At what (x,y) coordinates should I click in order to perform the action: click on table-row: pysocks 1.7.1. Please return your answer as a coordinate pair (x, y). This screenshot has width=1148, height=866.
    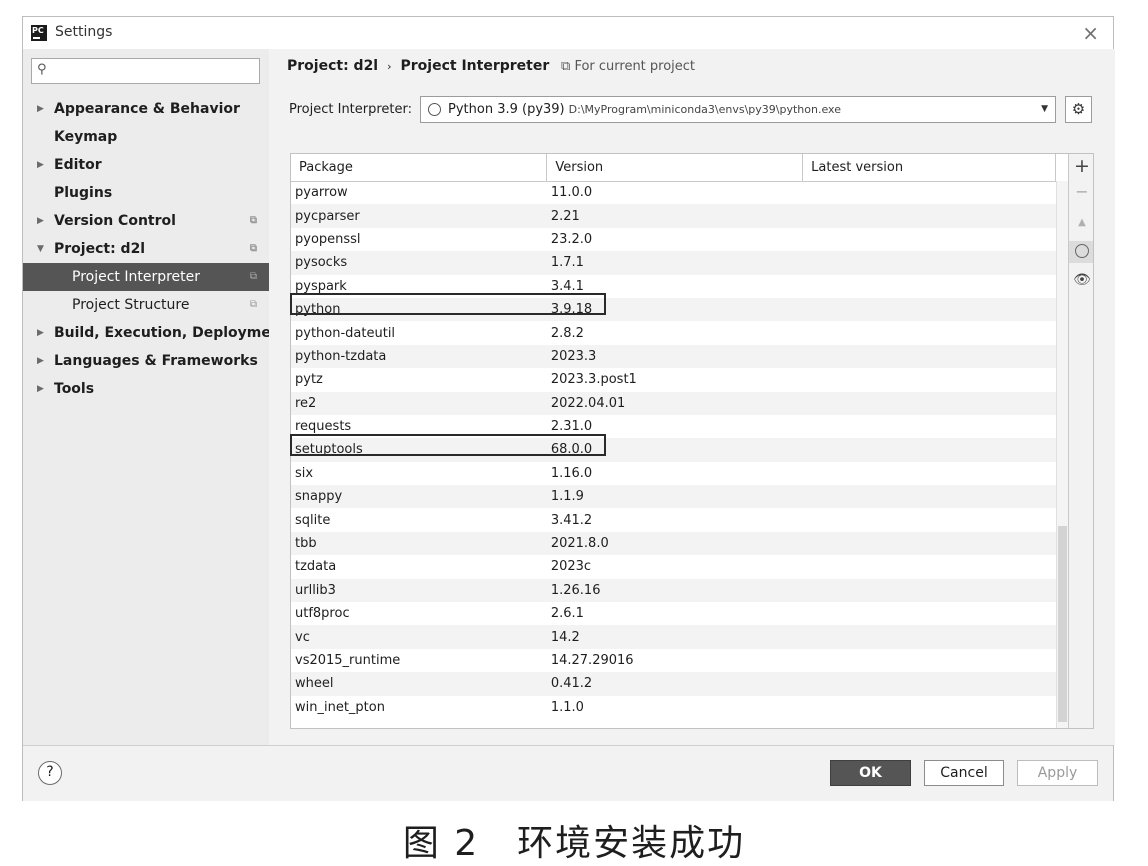
    Looking at the image, I should click on (673, 263).